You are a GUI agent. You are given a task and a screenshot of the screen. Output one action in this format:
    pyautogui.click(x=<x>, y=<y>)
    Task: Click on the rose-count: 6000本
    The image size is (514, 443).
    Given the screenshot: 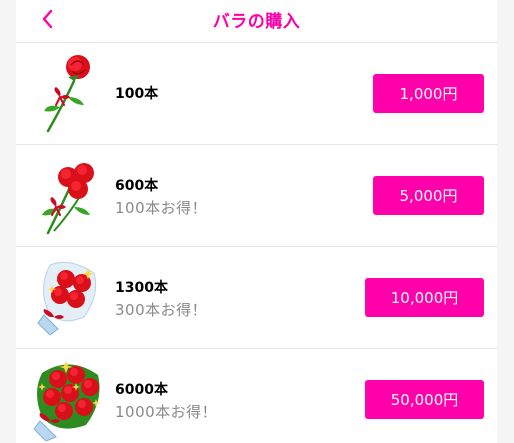 What is the action you would take?
    pyautogui.click(x=141, y=390)
    